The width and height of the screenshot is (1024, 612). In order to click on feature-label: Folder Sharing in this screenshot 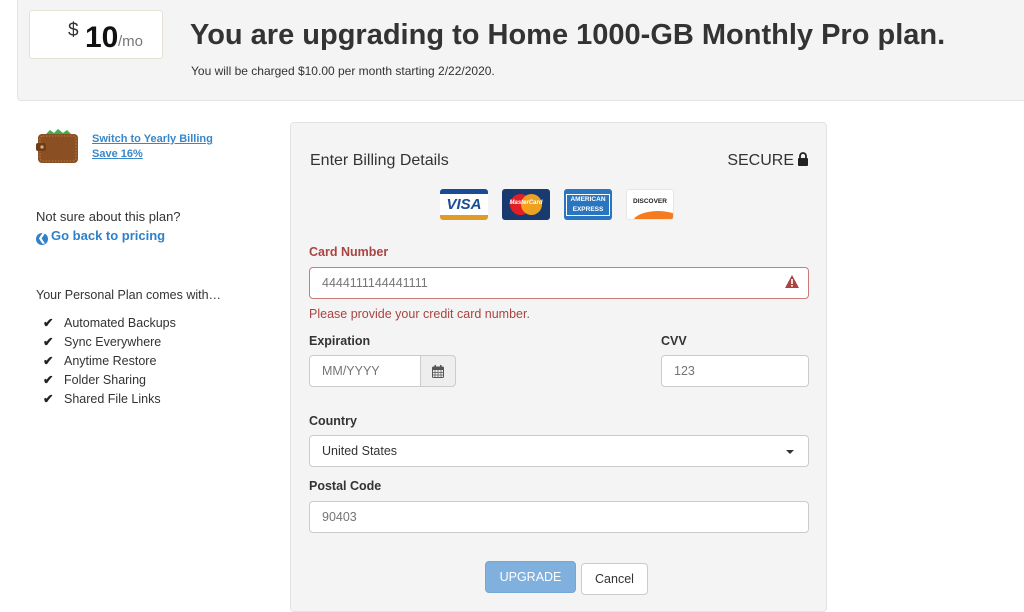, I will do `click(105, 380)`.